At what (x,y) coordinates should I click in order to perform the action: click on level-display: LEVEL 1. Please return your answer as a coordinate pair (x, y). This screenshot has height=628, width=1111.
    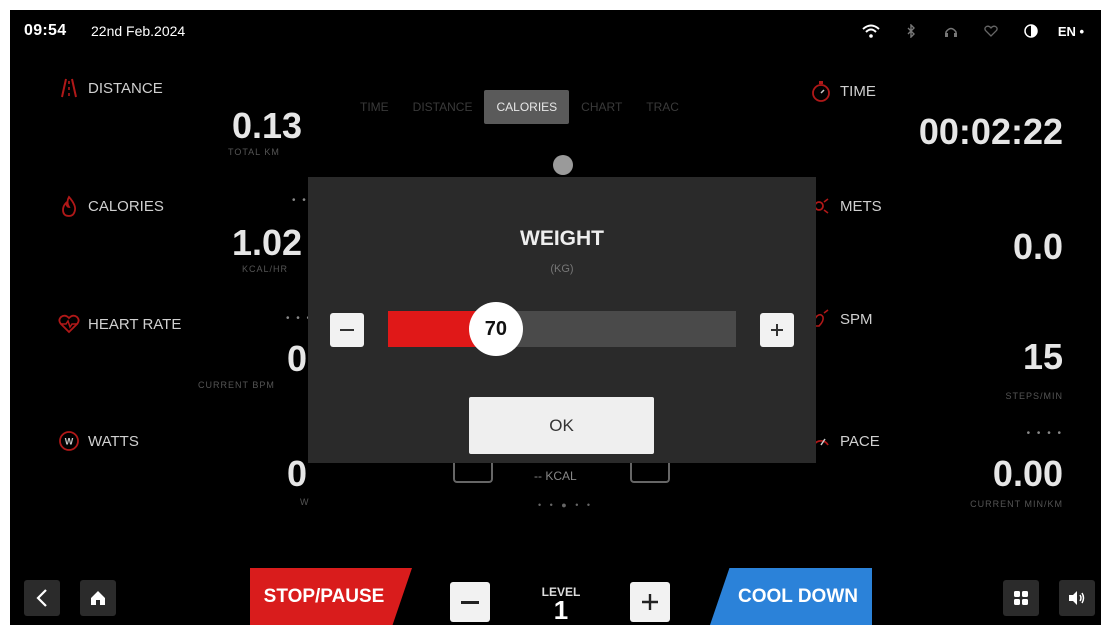
    Looking at the image, I should click on (561, 605).